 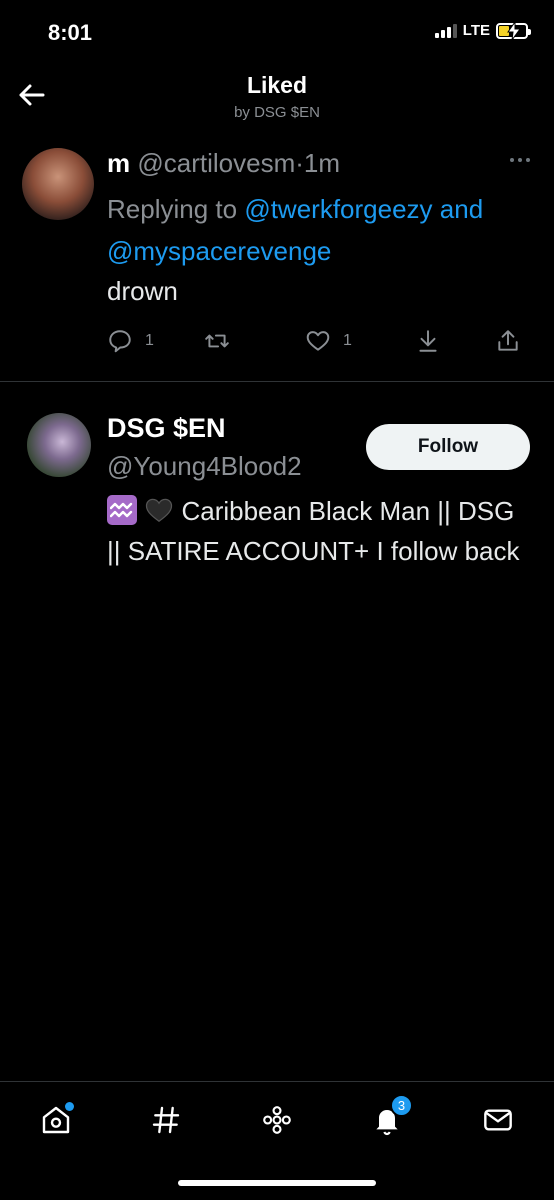 What do you see at coordinates (277, 1183) in the screenshot?
I see `home-indicator` at bounding box center [277, 1183].